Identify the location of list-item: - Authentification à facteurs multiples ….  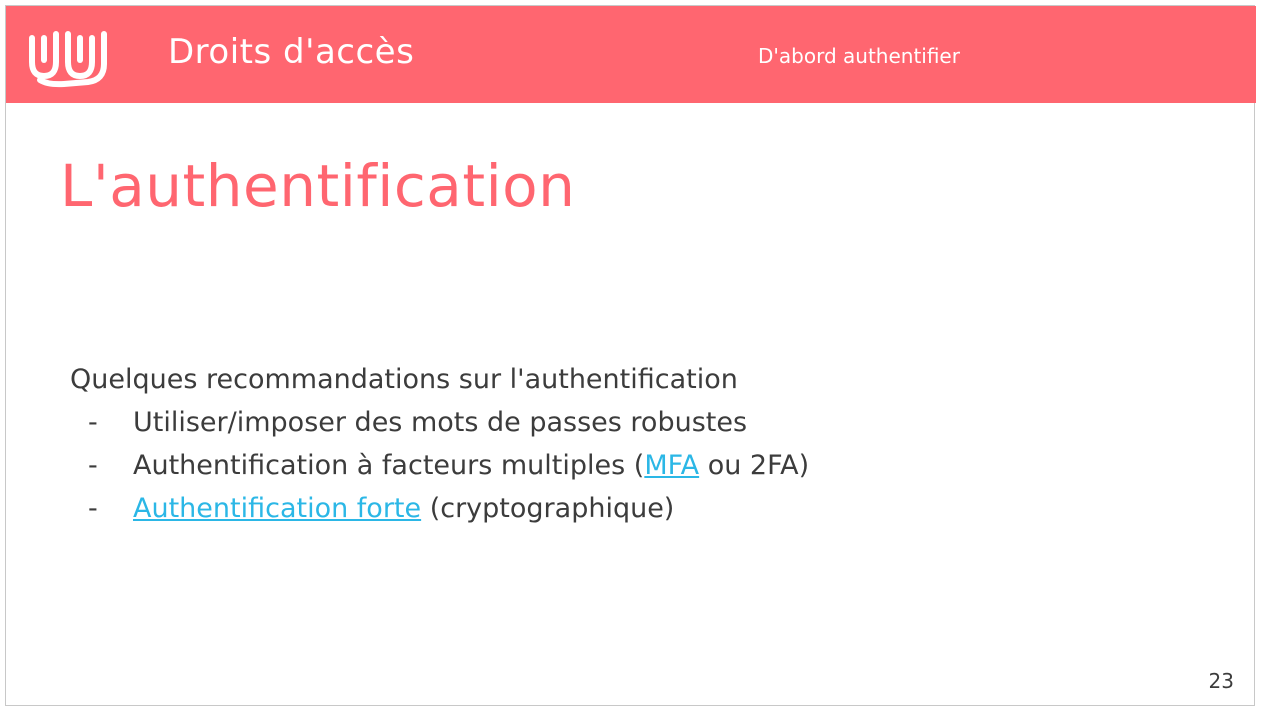
(570, 469).